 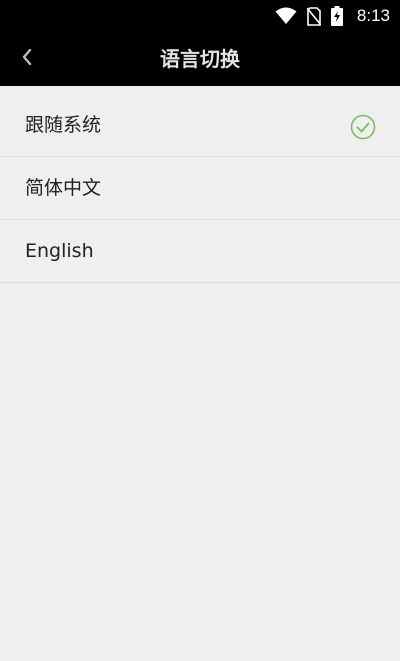 What do you see at coordinates (63, 125) in the screenshot?
I see `language-option-label: 跟随系统` at bounding box center [63, 125].